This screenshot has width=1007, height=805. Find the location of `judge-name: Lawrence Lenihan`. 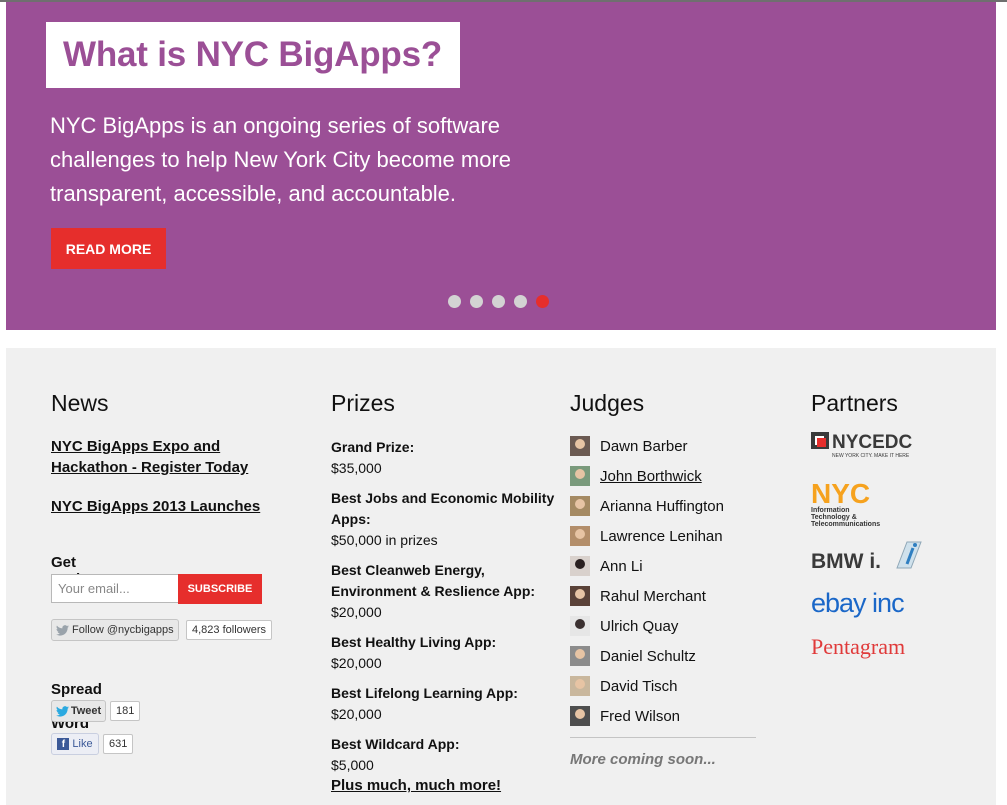

judge-name: Lawrence Lenihan is located at coordinates (661, 536).